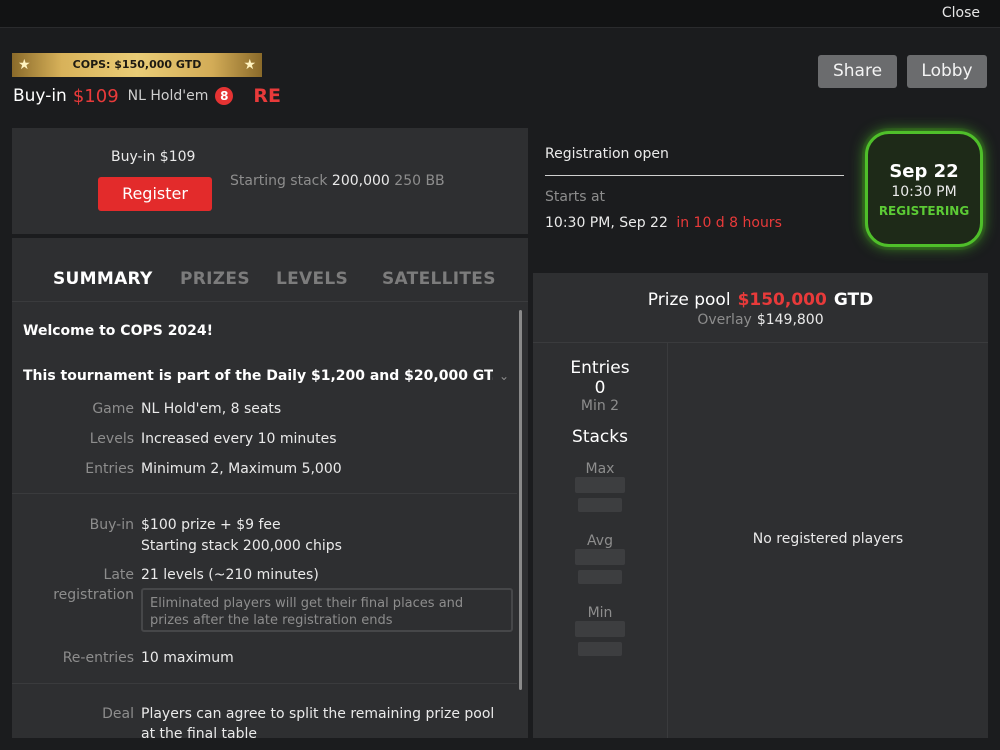  What do you see at coordinates (215, 279) in the screenshot?
I see `tab-prizes: PRIZES` at bounding box center [215, 279].